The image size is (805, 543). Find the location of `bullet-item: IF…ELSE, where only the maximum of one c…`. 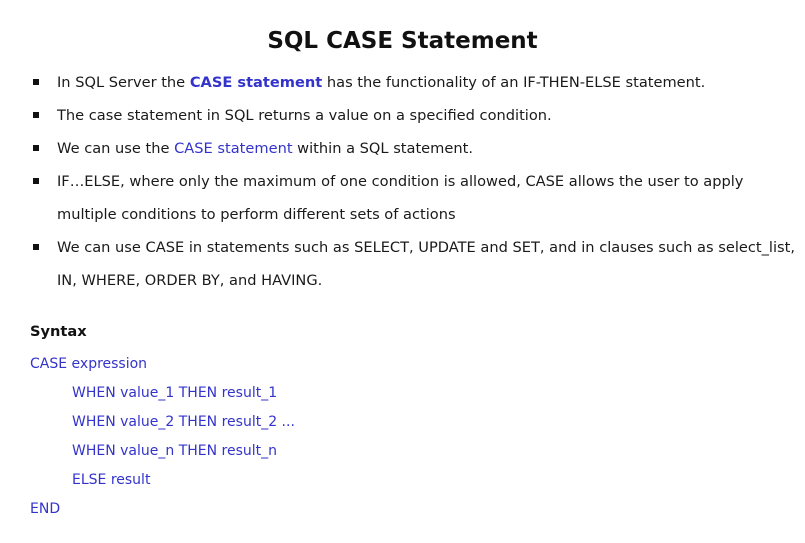

bullet-item: IF…ELSE, where only the maximum of one c… is located at coordinates (418, 198).